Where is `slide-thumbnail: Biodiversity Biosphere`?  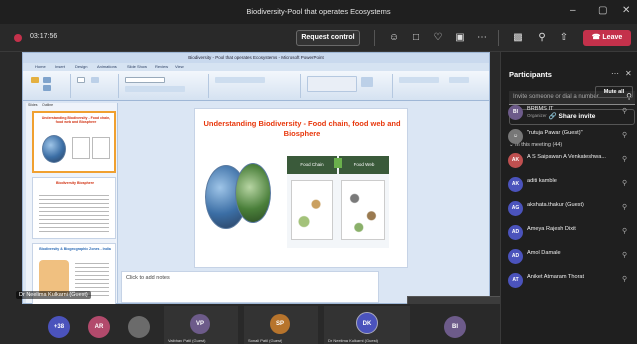
slide-thumbnail: Biodiversity Biosphere is located at coordinates (74, 208).